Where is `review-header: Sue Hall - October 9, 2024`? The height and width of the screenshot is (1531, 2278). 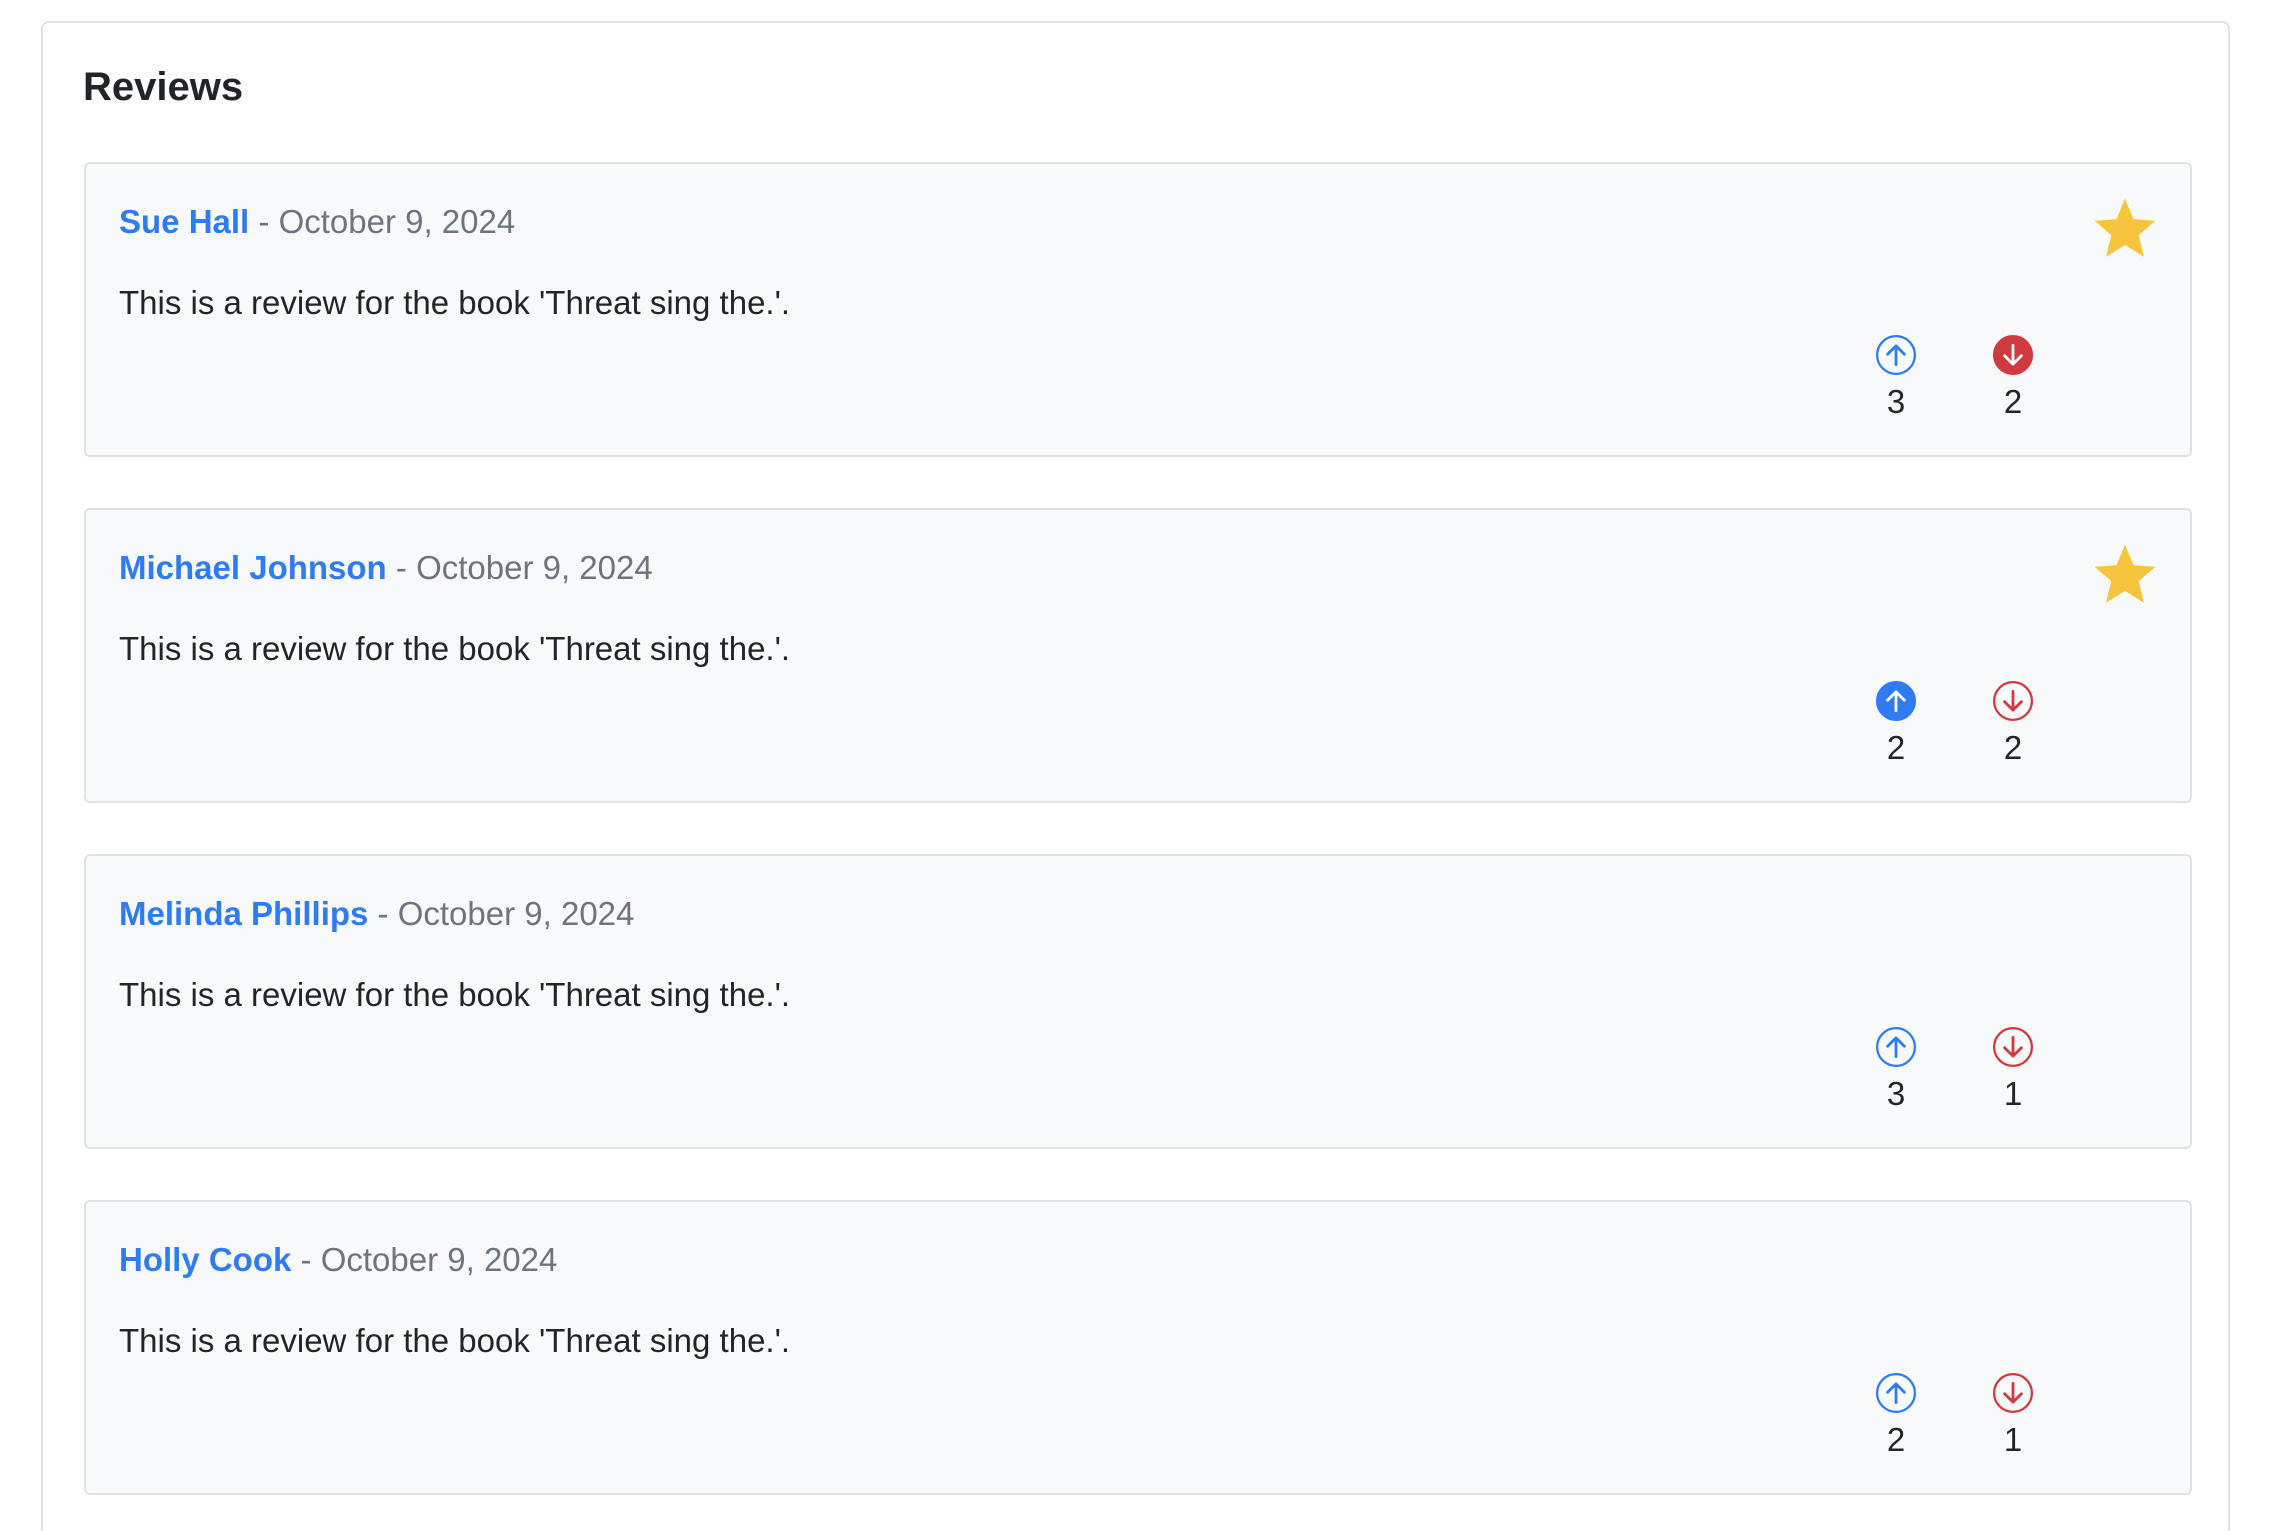
review-header: Sue Hall - October 9, 2024 is located at coordinates (317, 222).